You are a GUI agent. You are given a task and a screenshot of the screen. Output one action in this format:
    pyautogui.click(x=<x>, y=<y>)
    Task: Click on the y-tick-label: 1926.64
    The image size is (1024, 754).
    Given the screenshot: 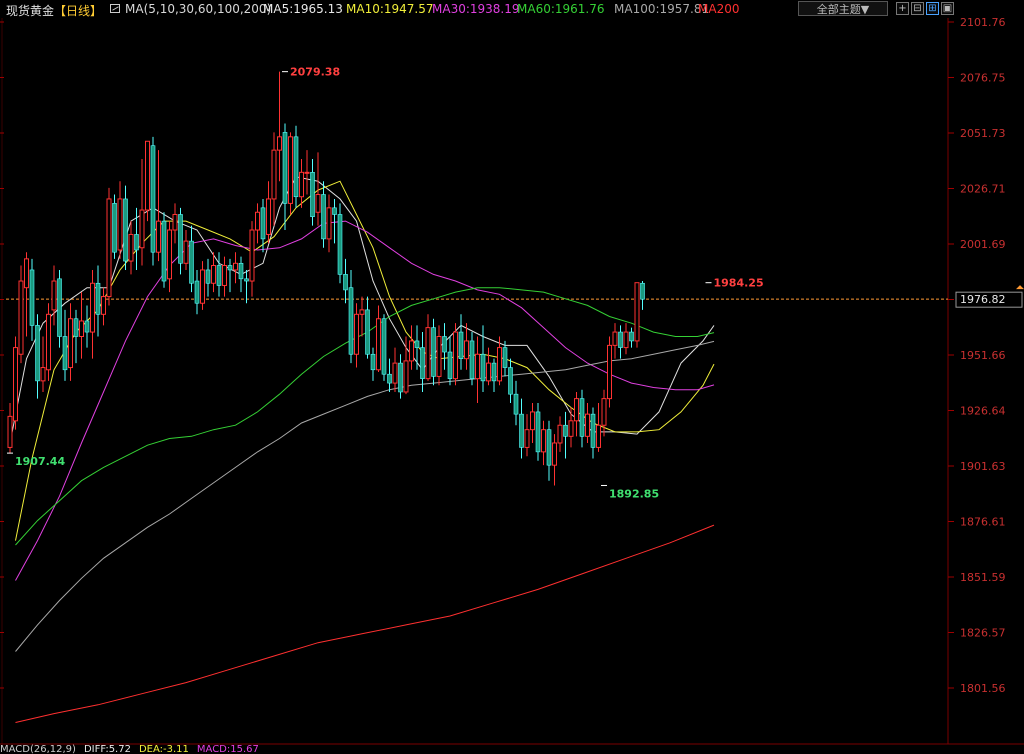 What is the action you would take?
    pyautogui.click(x=983, y=411)
    